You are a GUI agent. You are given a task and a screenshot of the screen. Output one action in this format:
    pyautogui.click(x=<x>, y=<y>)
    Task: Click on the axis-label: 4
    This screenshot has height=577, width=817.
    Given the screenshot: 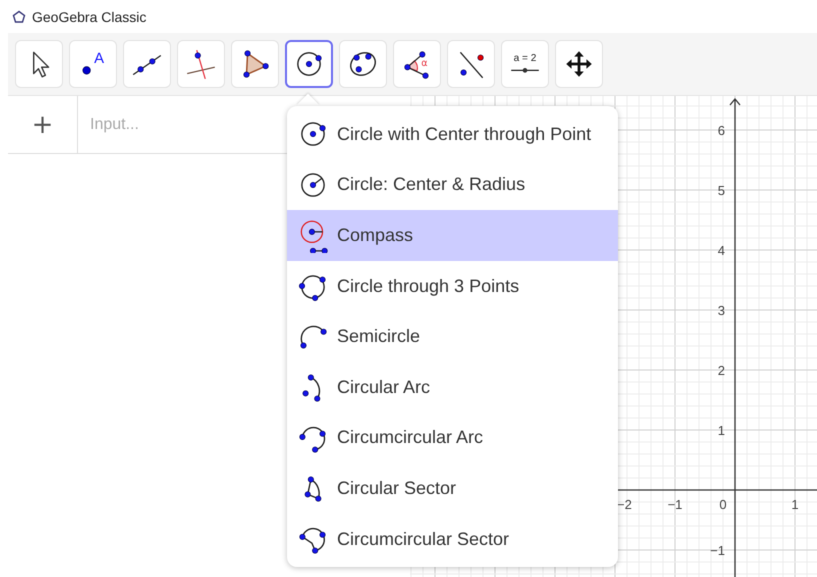 What is the action you would take?
    pyautogui.click(x=721, y=250)
    